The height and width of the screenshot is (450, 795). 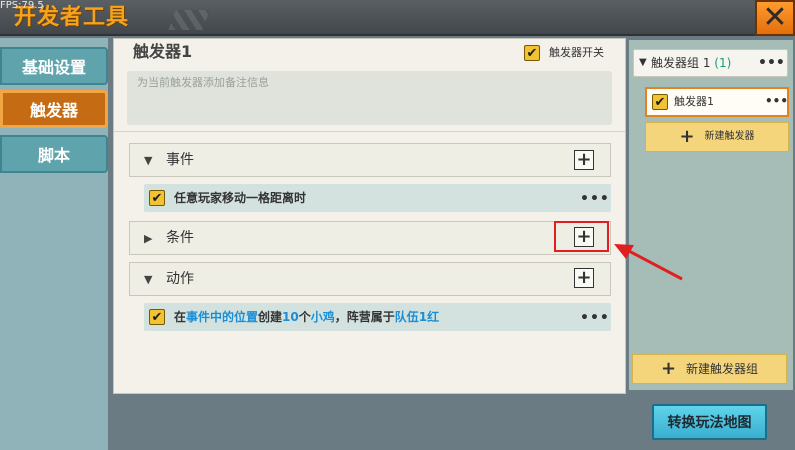 I want to click on close-icon: ✕, so click(x=775, y=17).